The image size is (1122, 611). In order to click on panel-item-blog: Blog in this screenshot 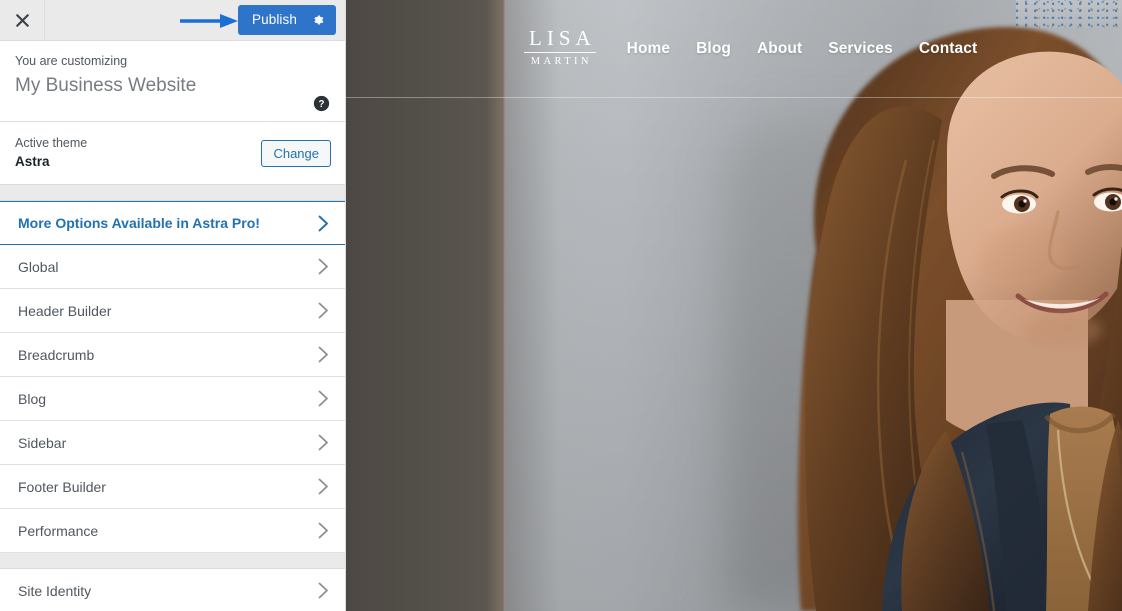, I will do `click(172, 399)`.